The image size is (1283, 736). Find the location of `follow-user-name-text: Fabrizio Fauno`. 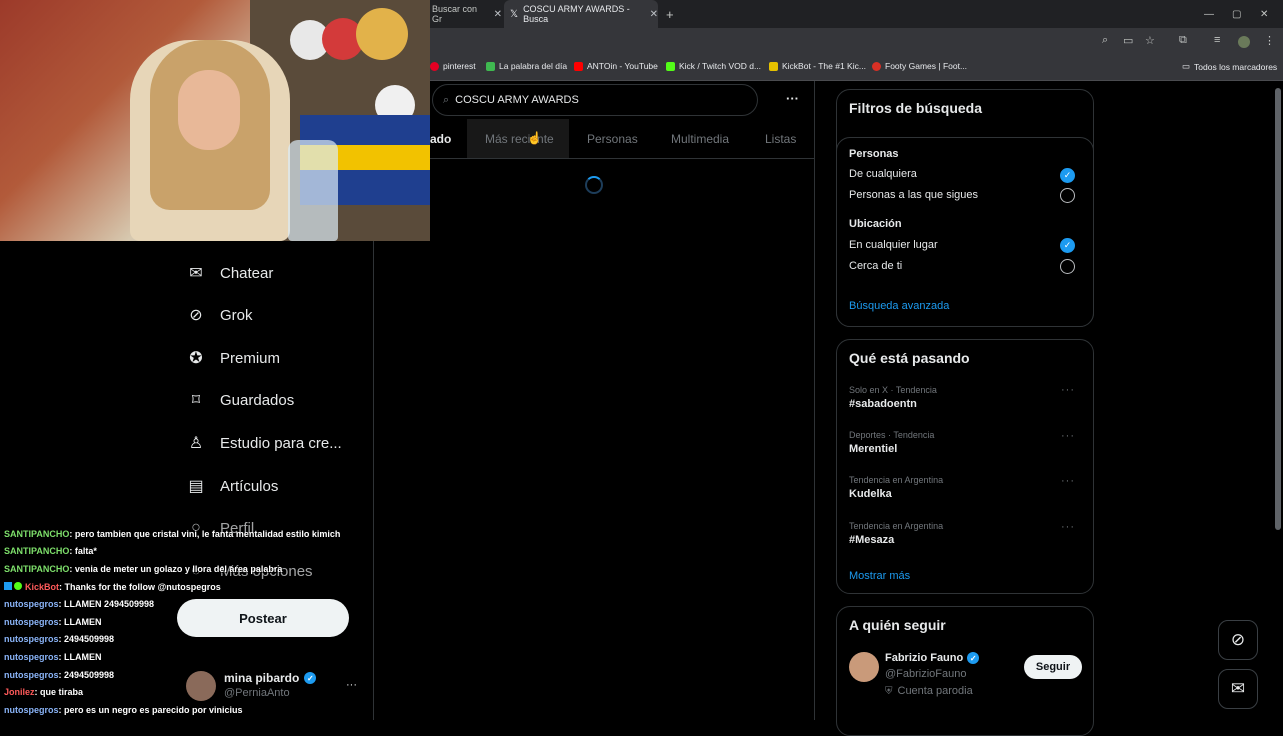

follow-user-name-text: Fabrizio Fauno is located at coordinates (924, 658).